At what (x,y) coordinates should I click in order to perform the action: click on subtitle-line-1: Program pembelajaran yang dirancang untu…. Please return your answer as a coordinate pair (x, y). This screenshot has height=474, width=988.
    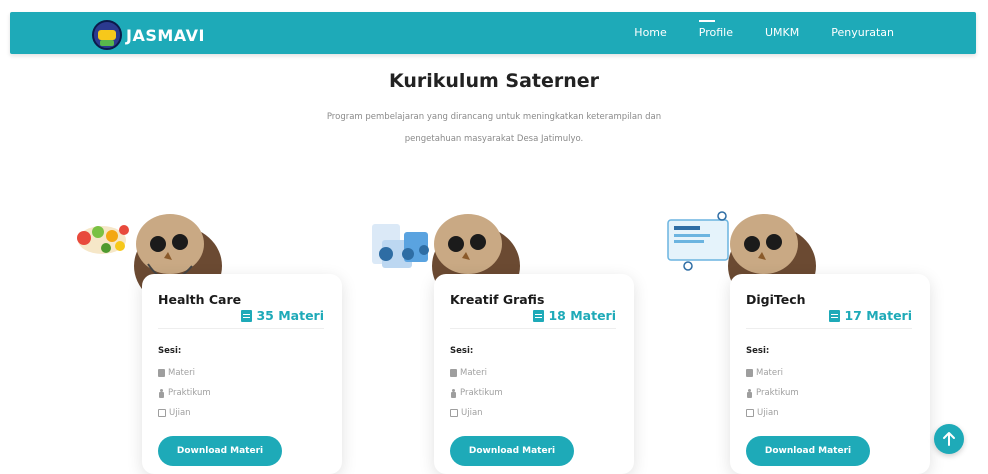
    Looking at the image, I should click on (494, 117).